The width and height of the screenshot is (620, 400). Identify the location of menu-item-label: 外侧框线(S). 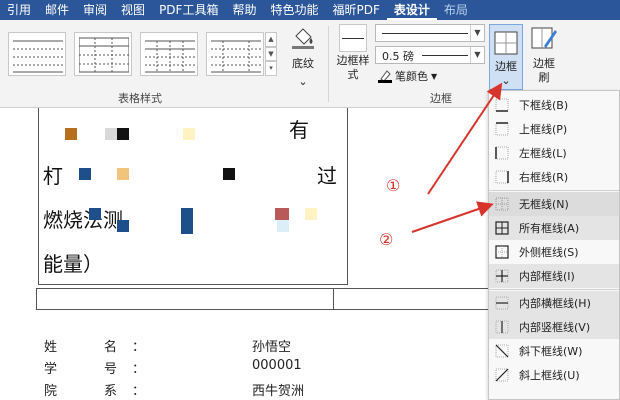
(549, 252).